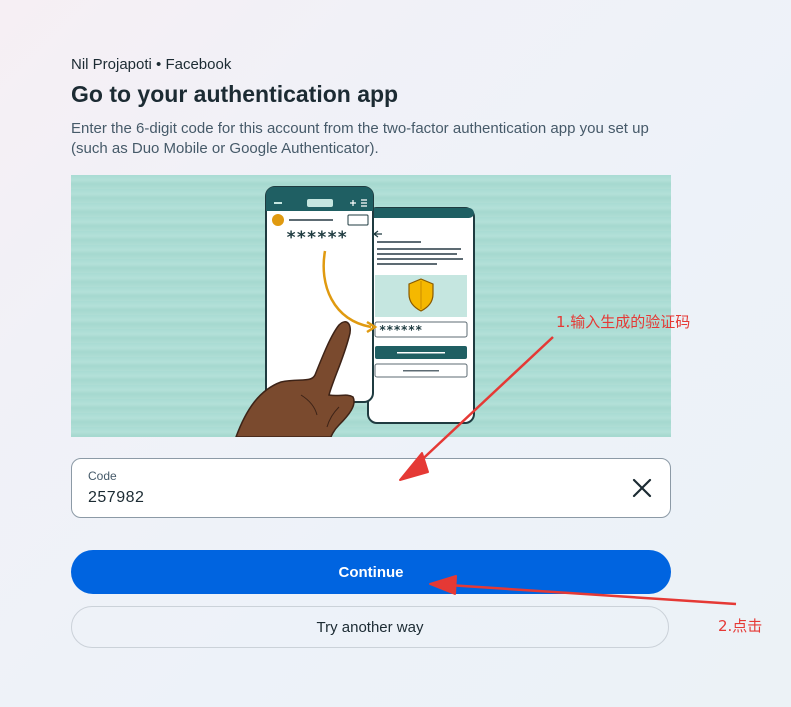 This screenshot has height=707, width=791. I want to click on account-line: Nil Projapoti • Facebook, so click(151, 64).